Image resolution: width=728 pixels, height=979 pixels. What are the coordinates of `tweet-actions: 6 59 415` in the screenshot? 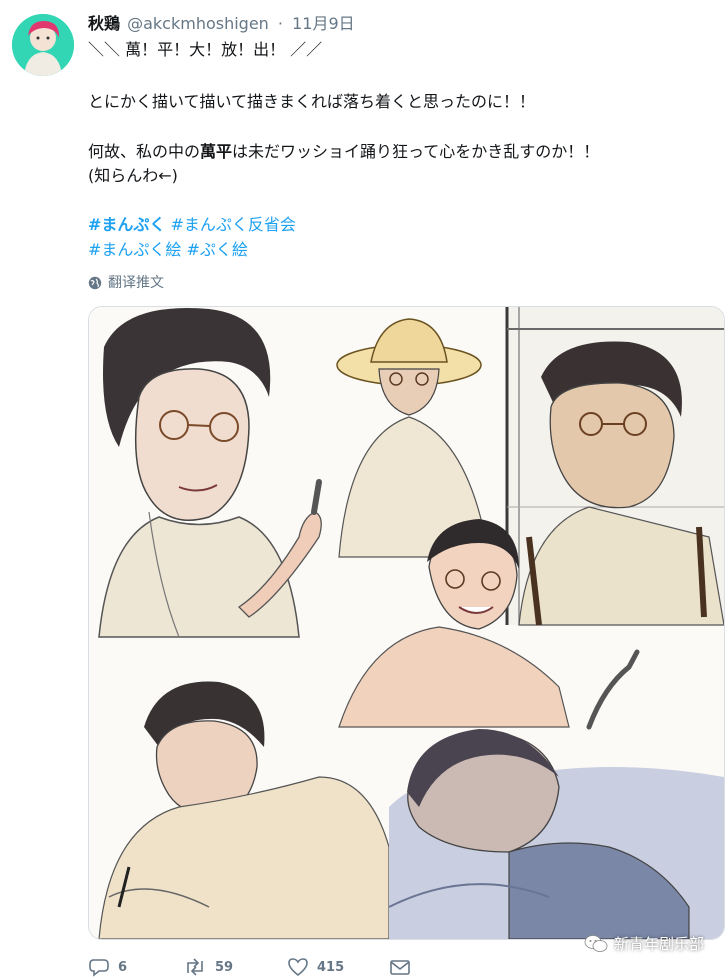 It's located at (253, 967).